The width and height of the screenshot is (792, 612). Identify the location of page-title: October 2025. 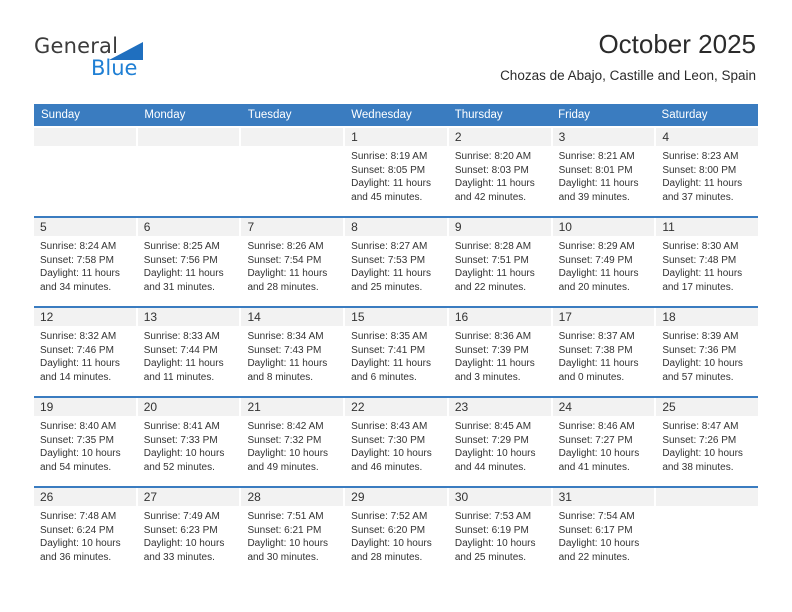
(677, 44).